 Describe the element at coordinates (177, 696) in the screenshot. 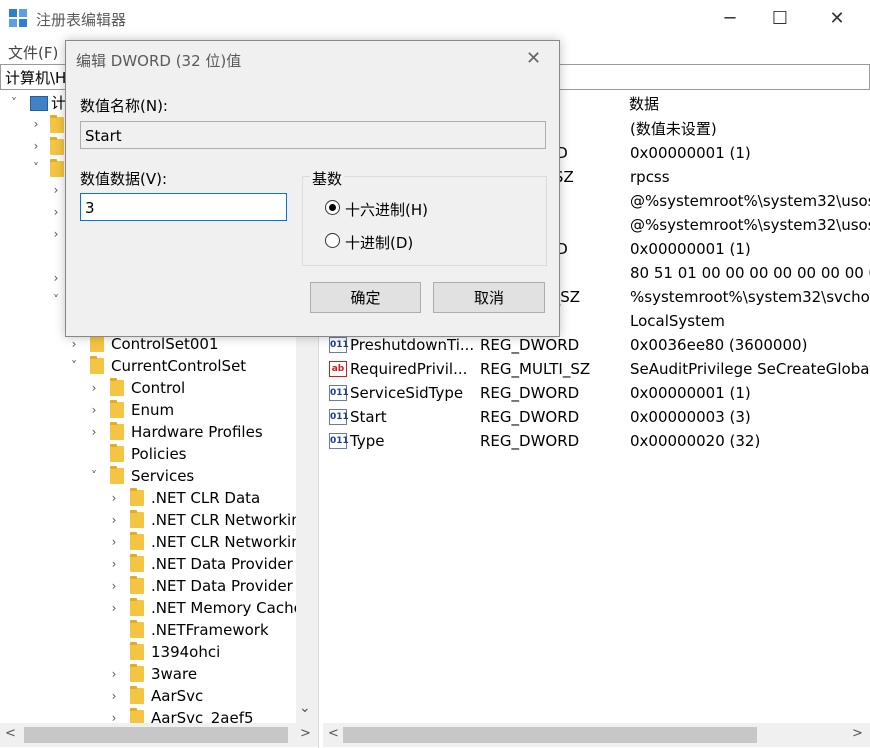

I see `tree-node-label: AarSvc` at that location.